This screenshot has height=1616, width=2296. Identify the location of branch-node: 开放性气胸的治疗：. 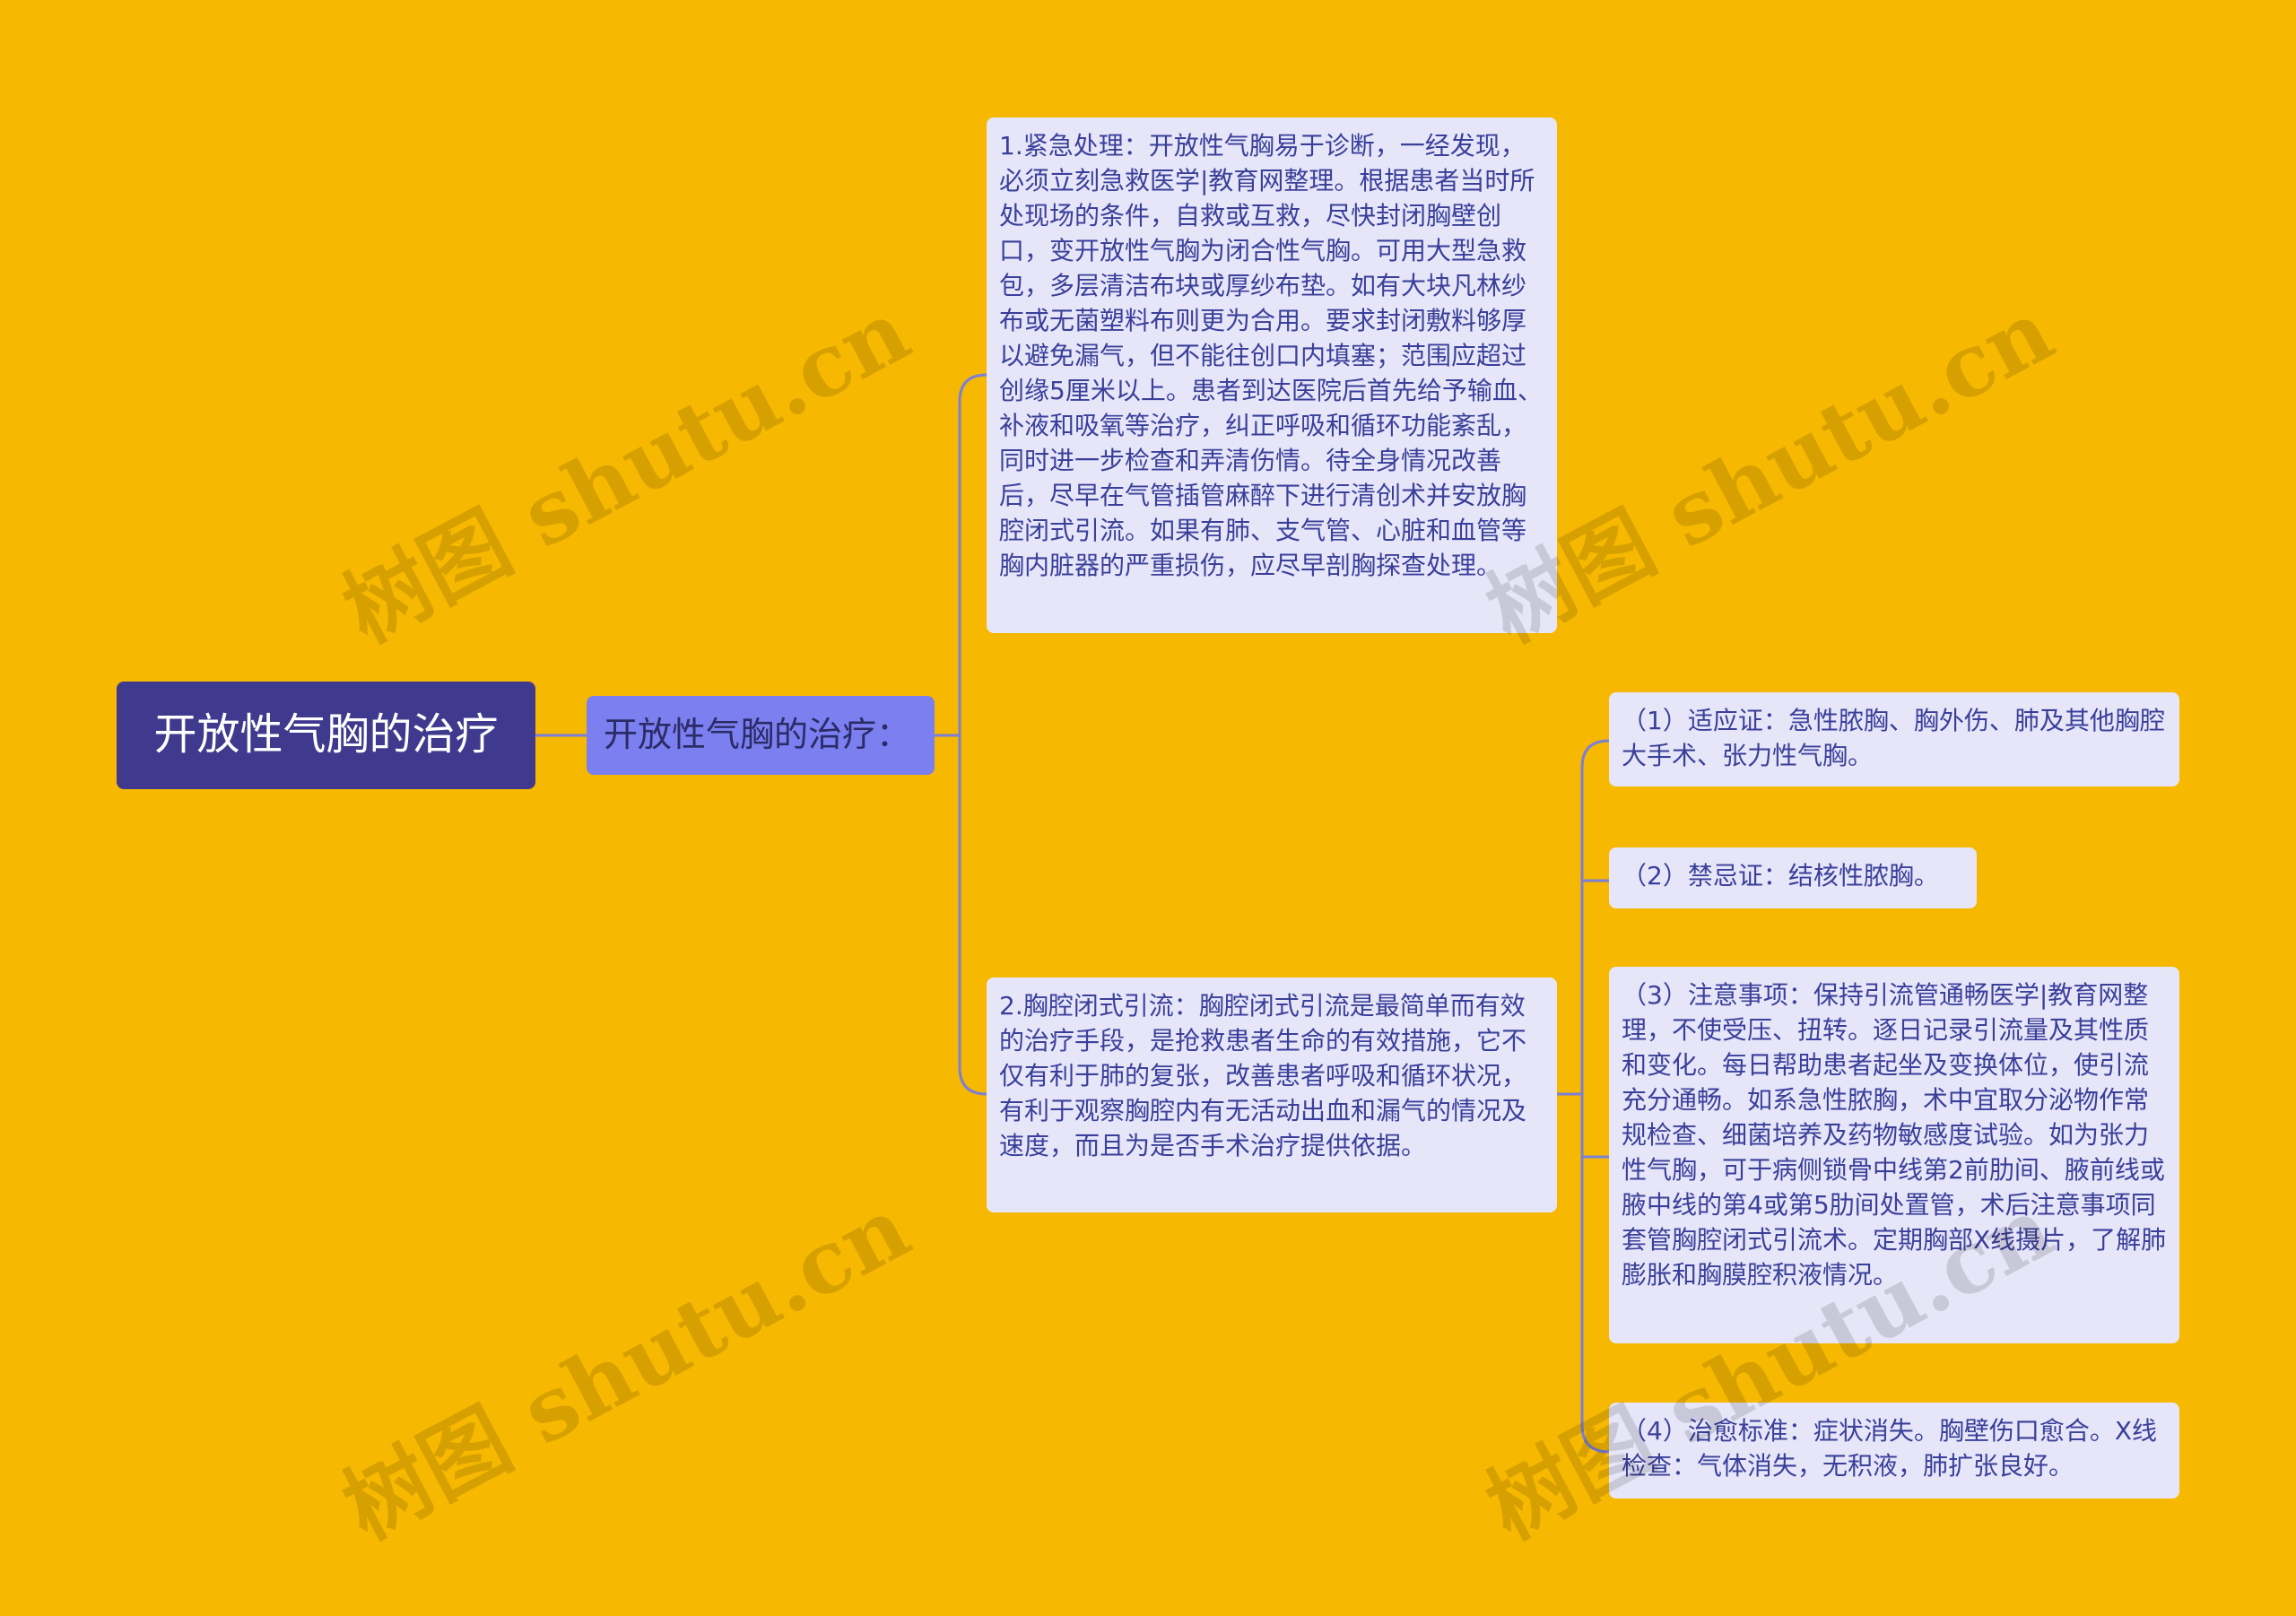
(761, 735).